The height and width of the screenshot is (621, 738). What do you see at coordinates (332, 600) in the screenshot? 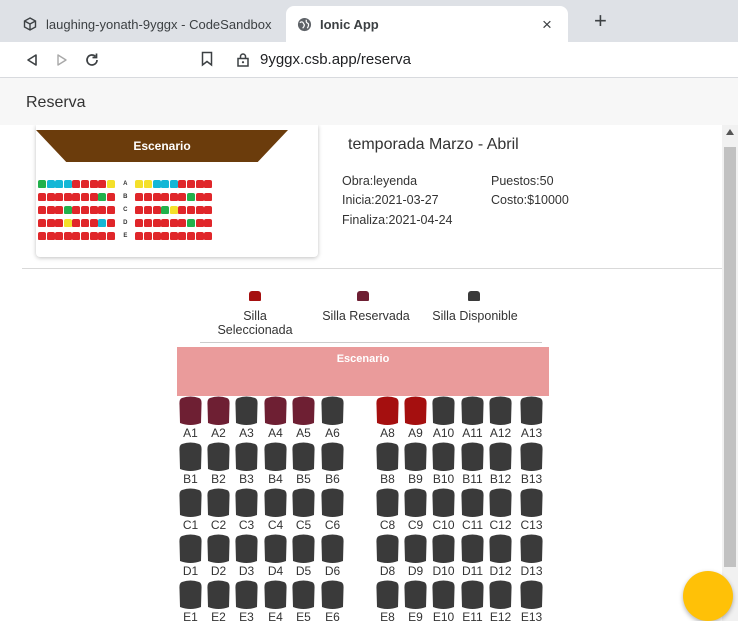
I see `seat-e6: E6` at bounding box center [332, 600].